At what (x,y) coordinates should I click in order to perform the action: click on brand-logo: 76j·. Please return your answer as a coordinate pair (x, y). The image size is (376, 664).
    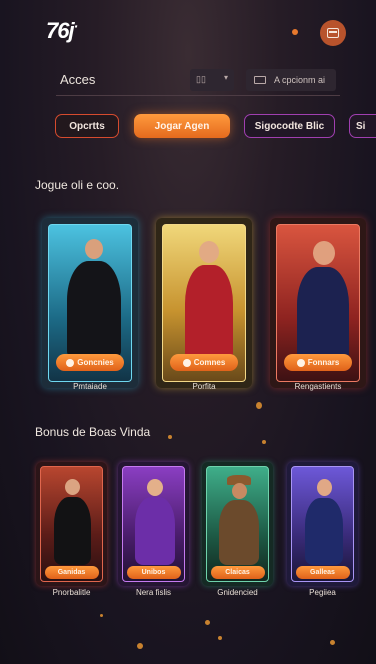
    Looking at the image, I should click on (62, 31).